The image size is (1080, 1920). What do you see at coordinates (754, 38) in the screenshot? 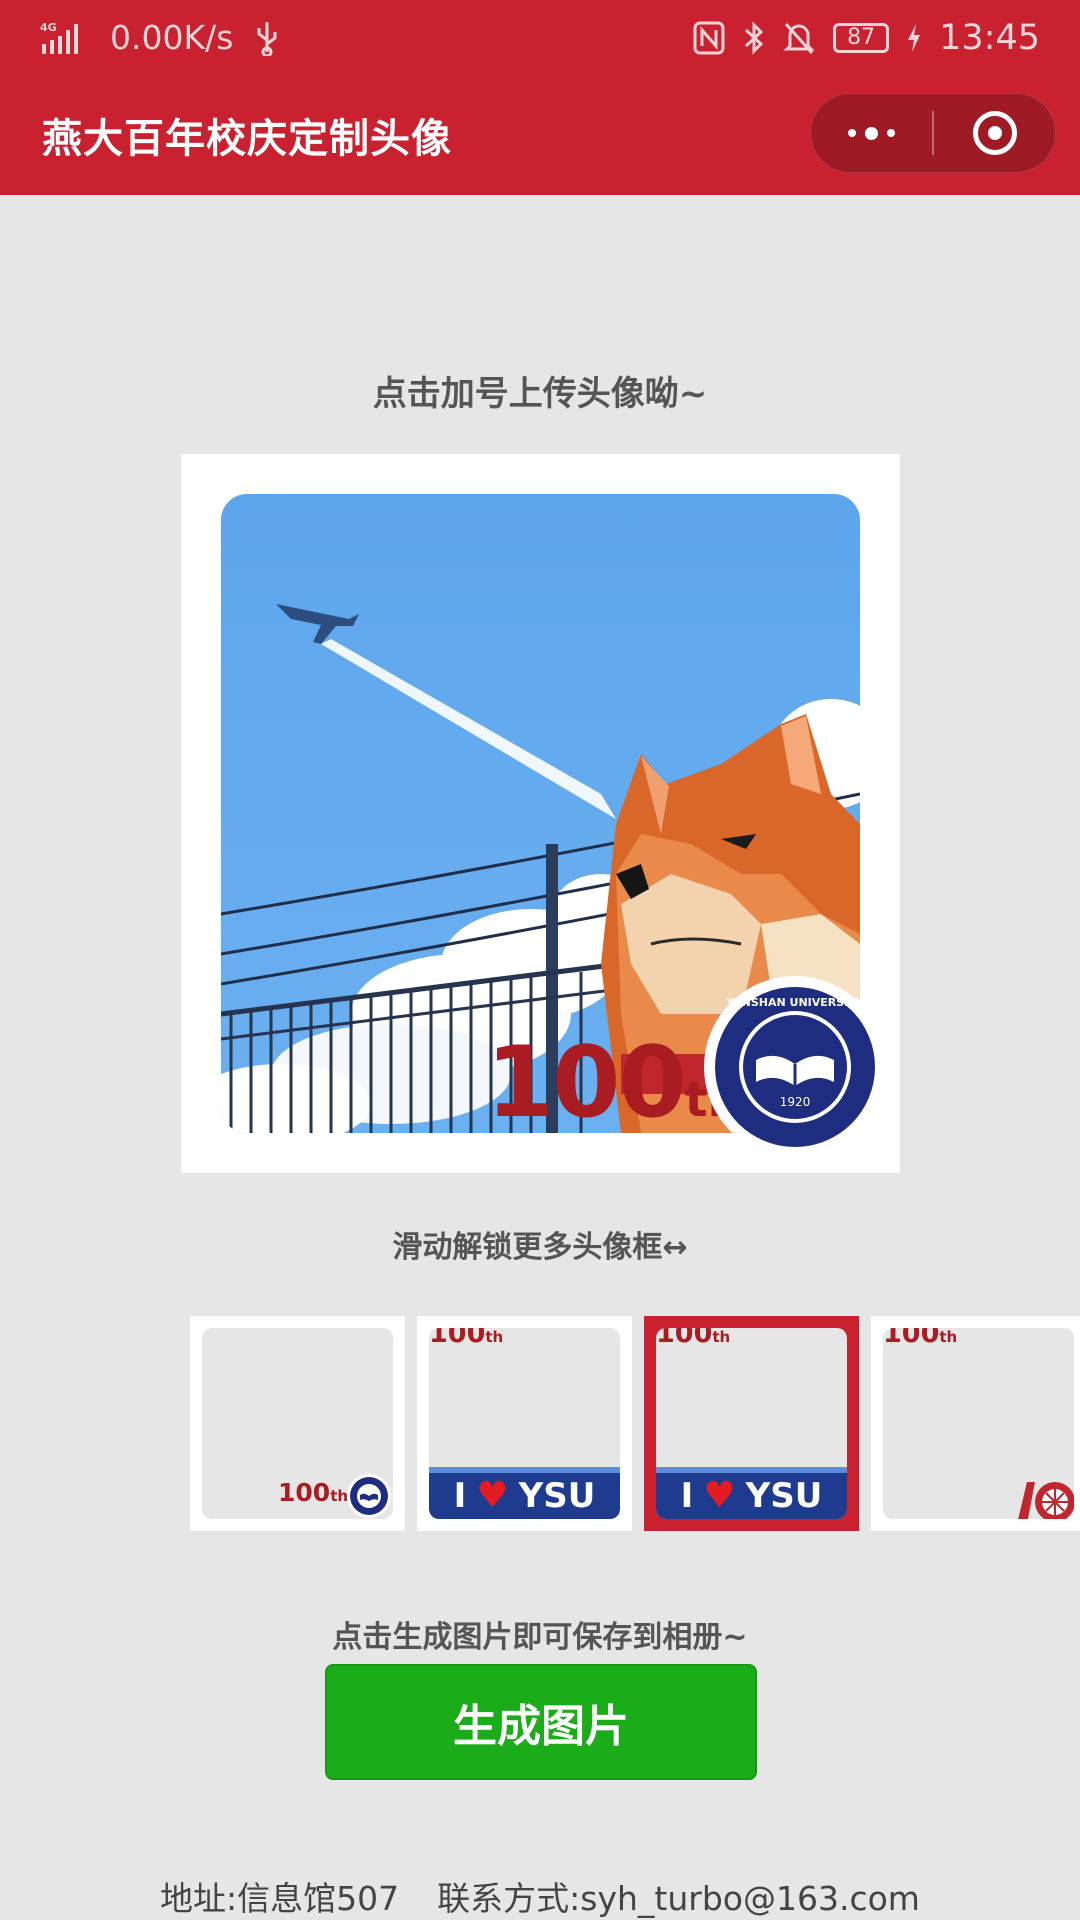
I see `bluetooth-icon` at bounding box center [754, 38].